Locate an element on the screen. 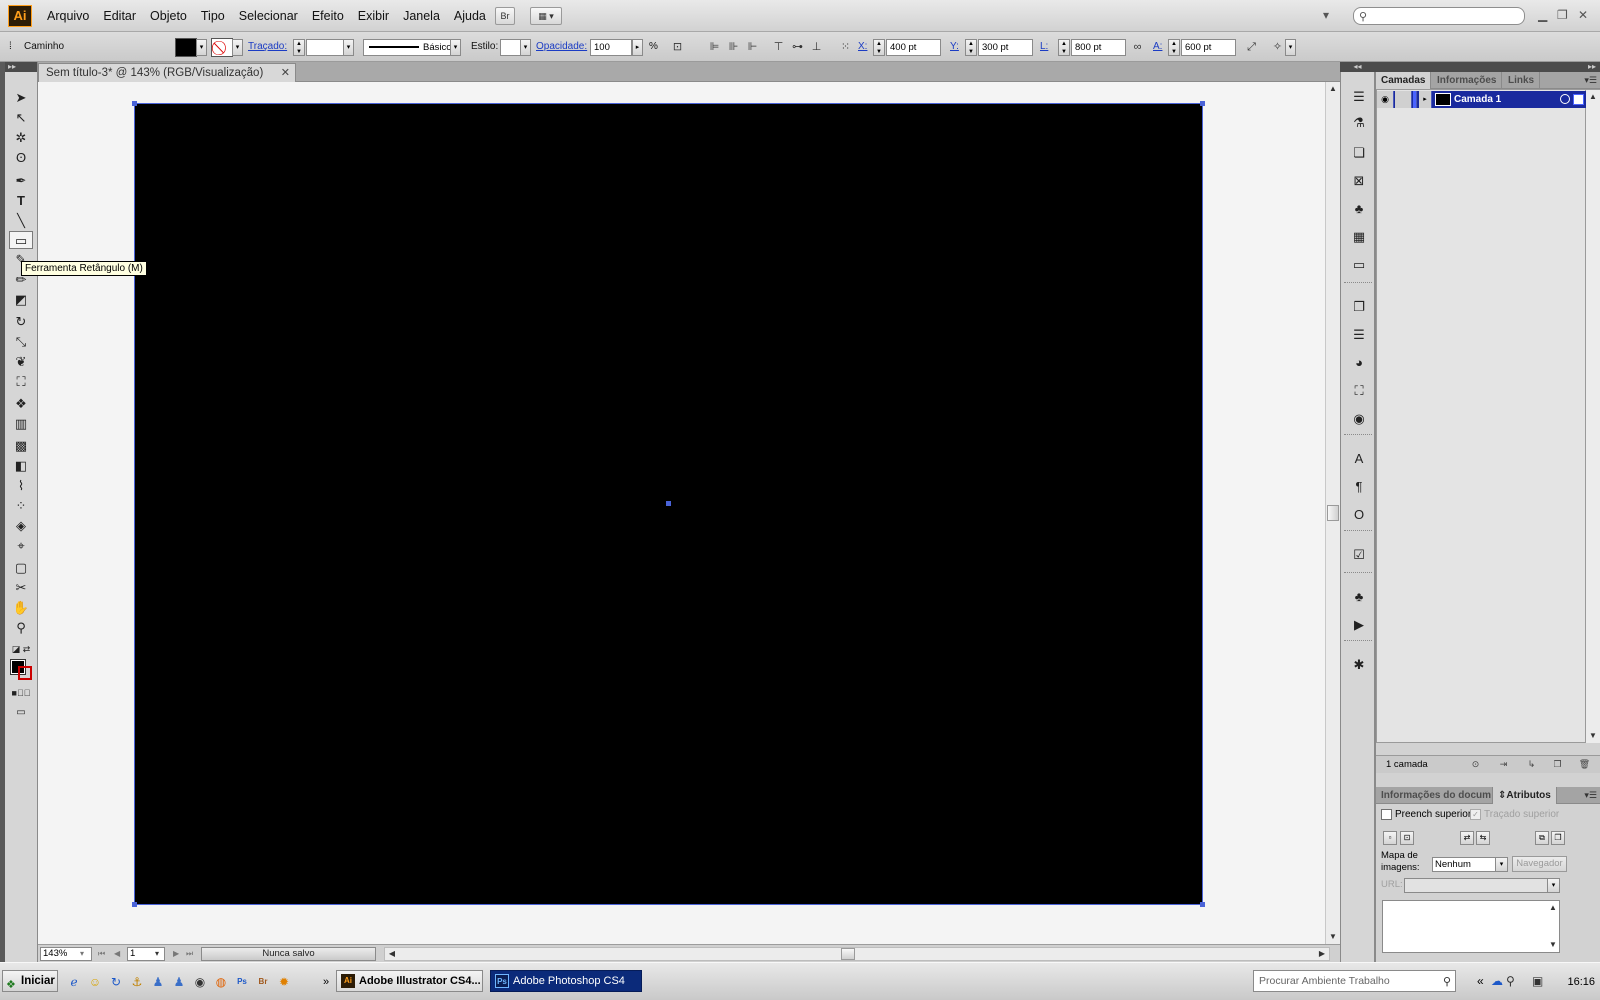 This screenshot has height=1000, width=1600. menu-arquivo: Arquivo is located at coordinates (68, 16).